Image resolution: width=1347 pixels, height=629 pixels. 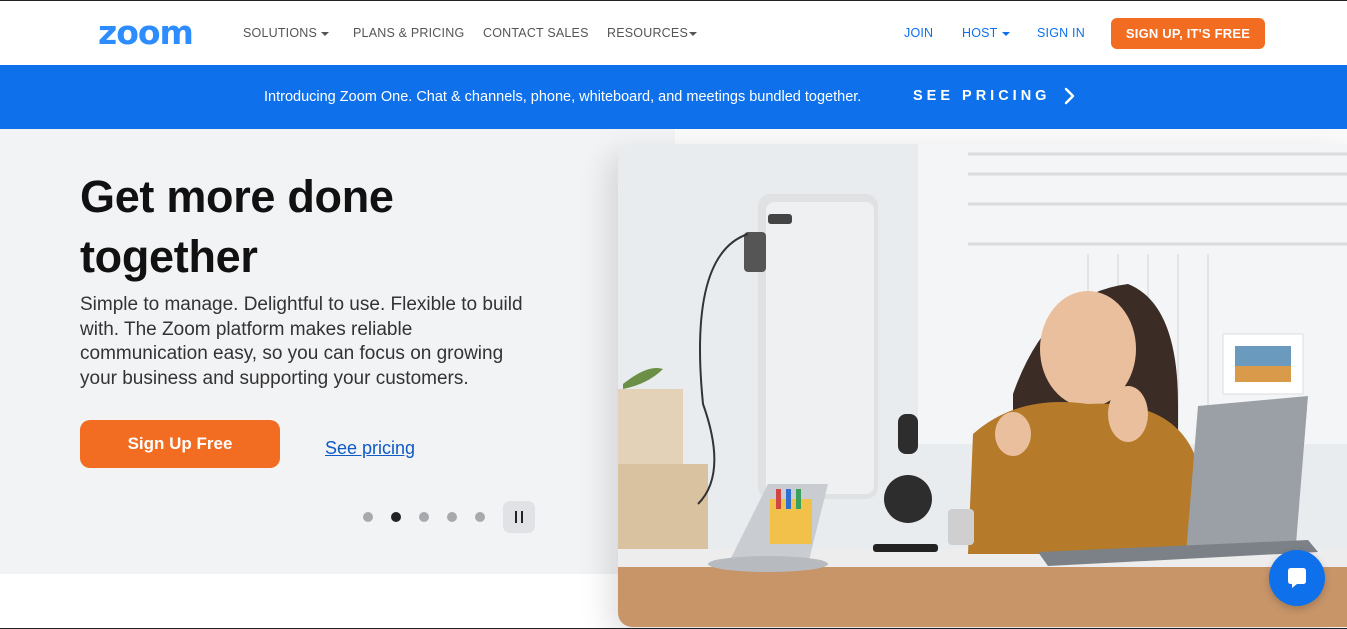 What do you see at coordinates (647, 33) in the screenshot?
I see `nav-resources-label: RESOURCES` at bounding box center [647, 33].